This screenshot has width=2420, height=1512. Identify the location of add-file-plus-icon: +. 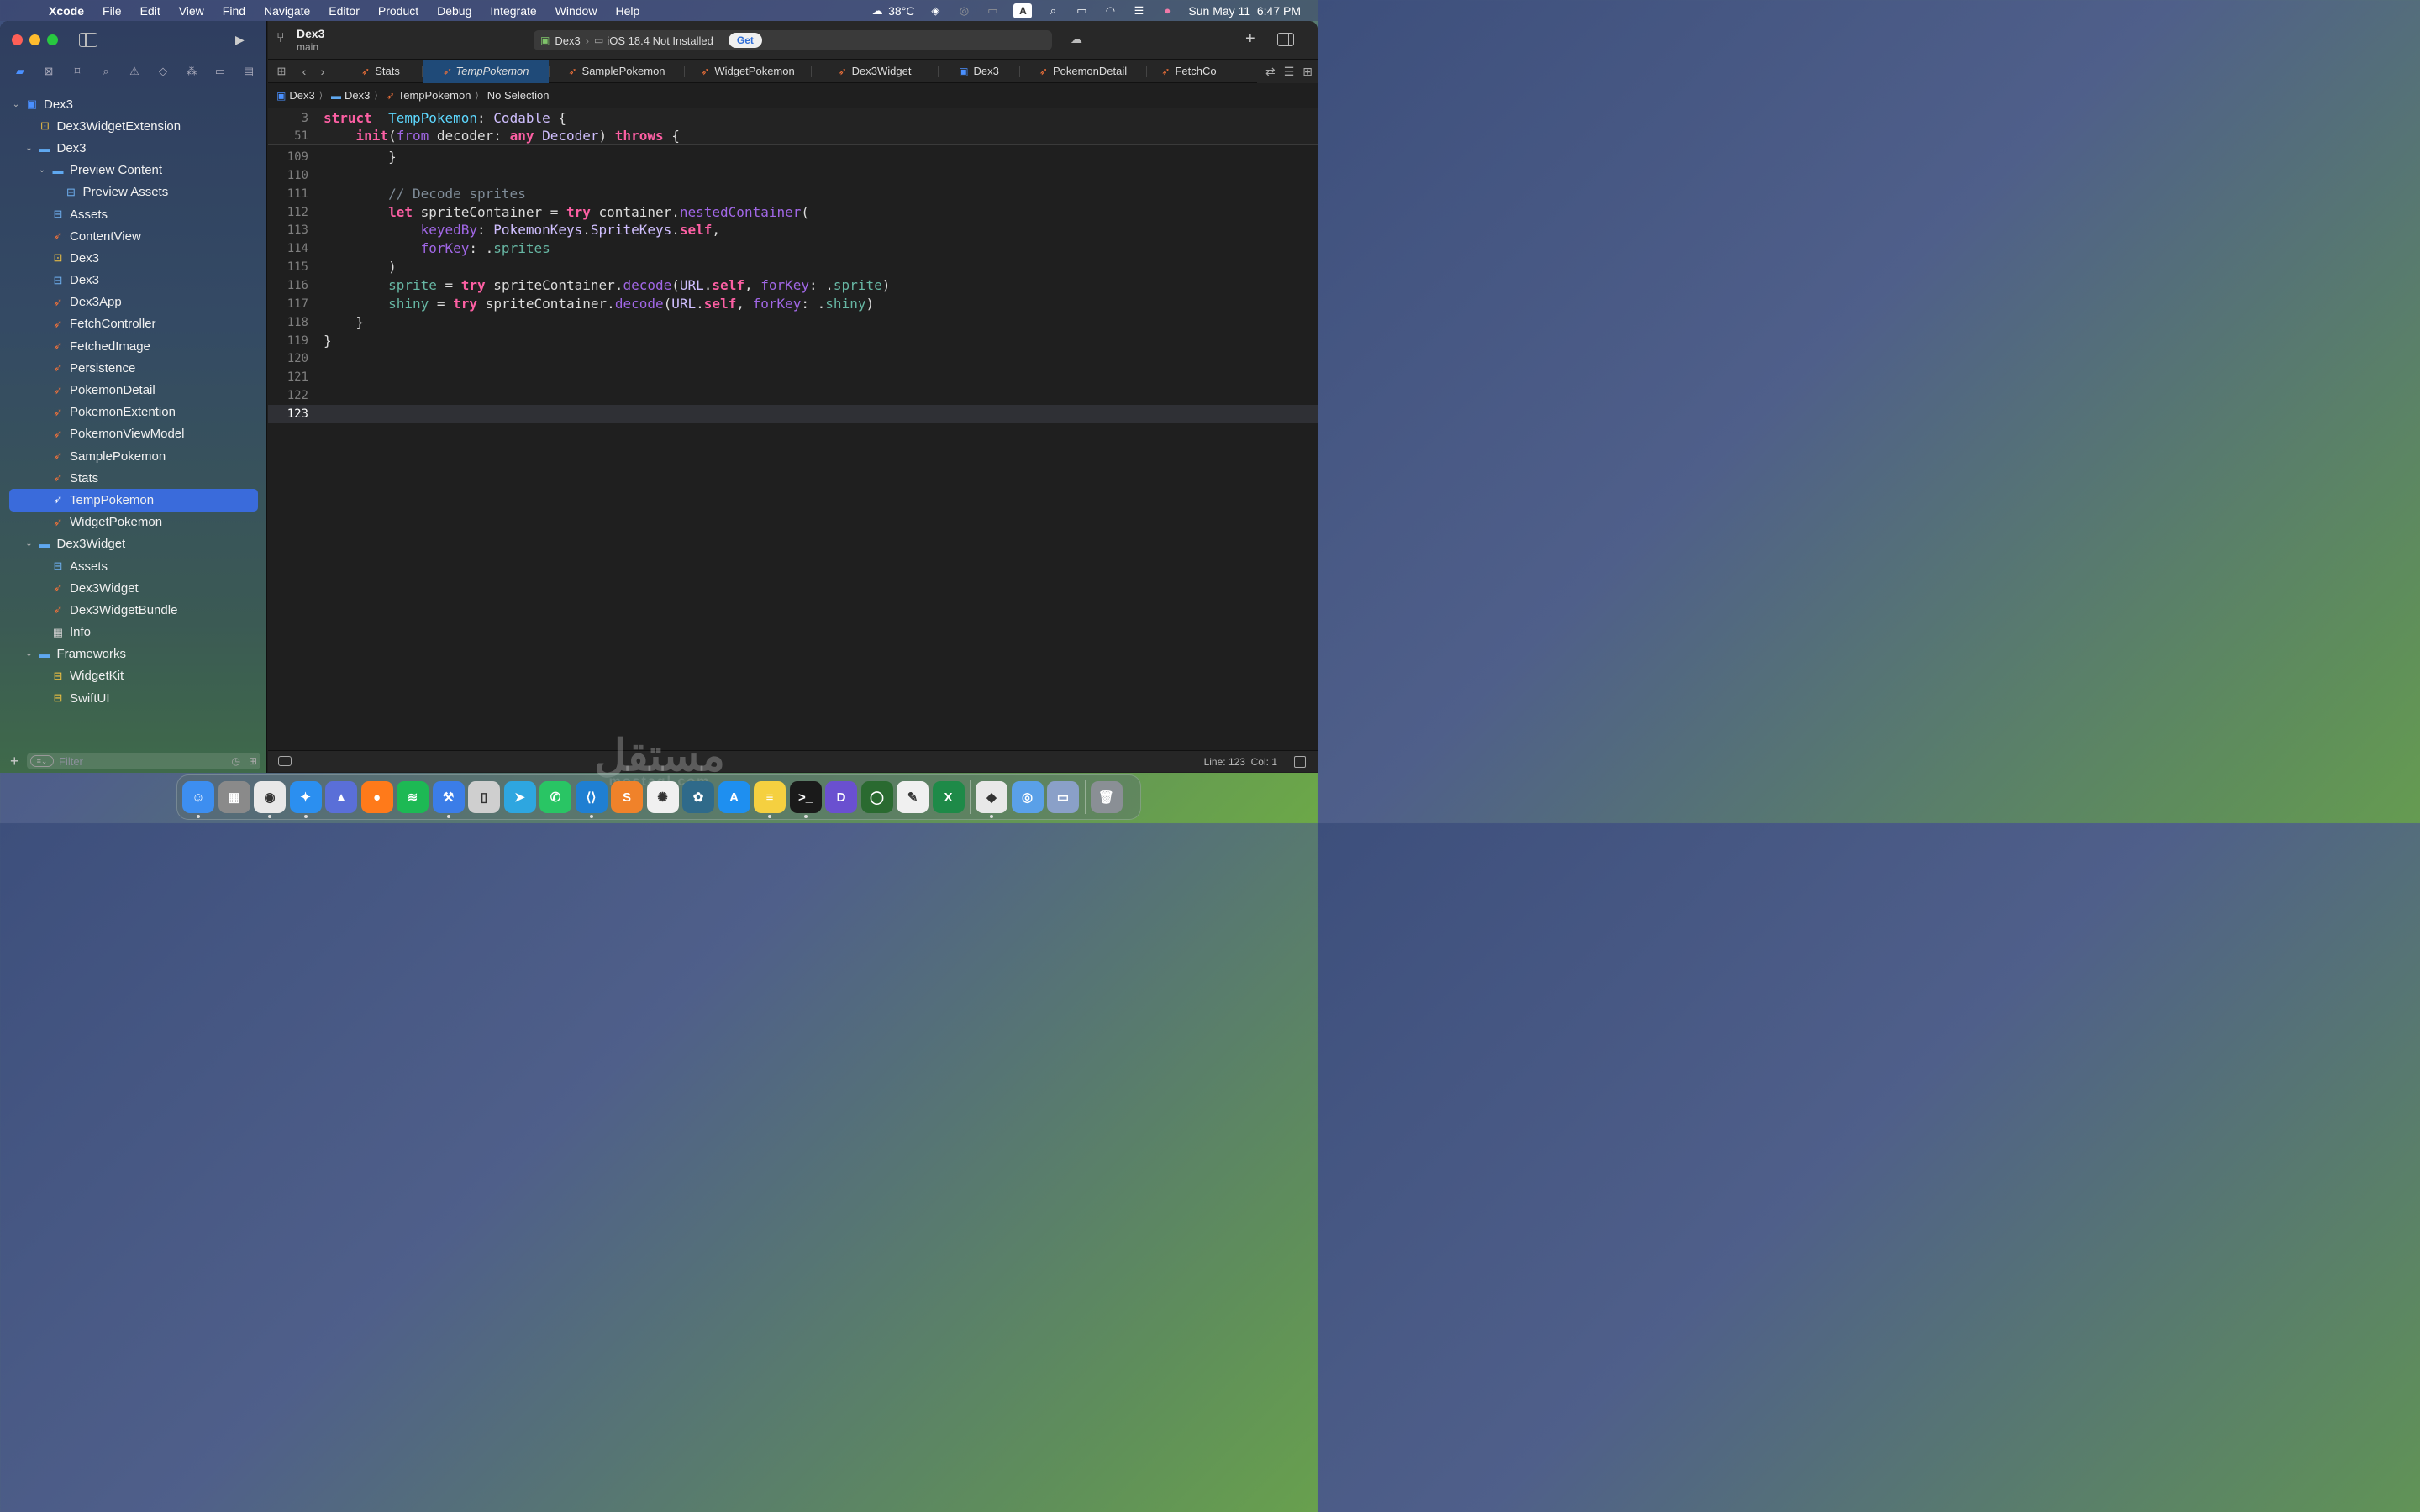
(17, 761).